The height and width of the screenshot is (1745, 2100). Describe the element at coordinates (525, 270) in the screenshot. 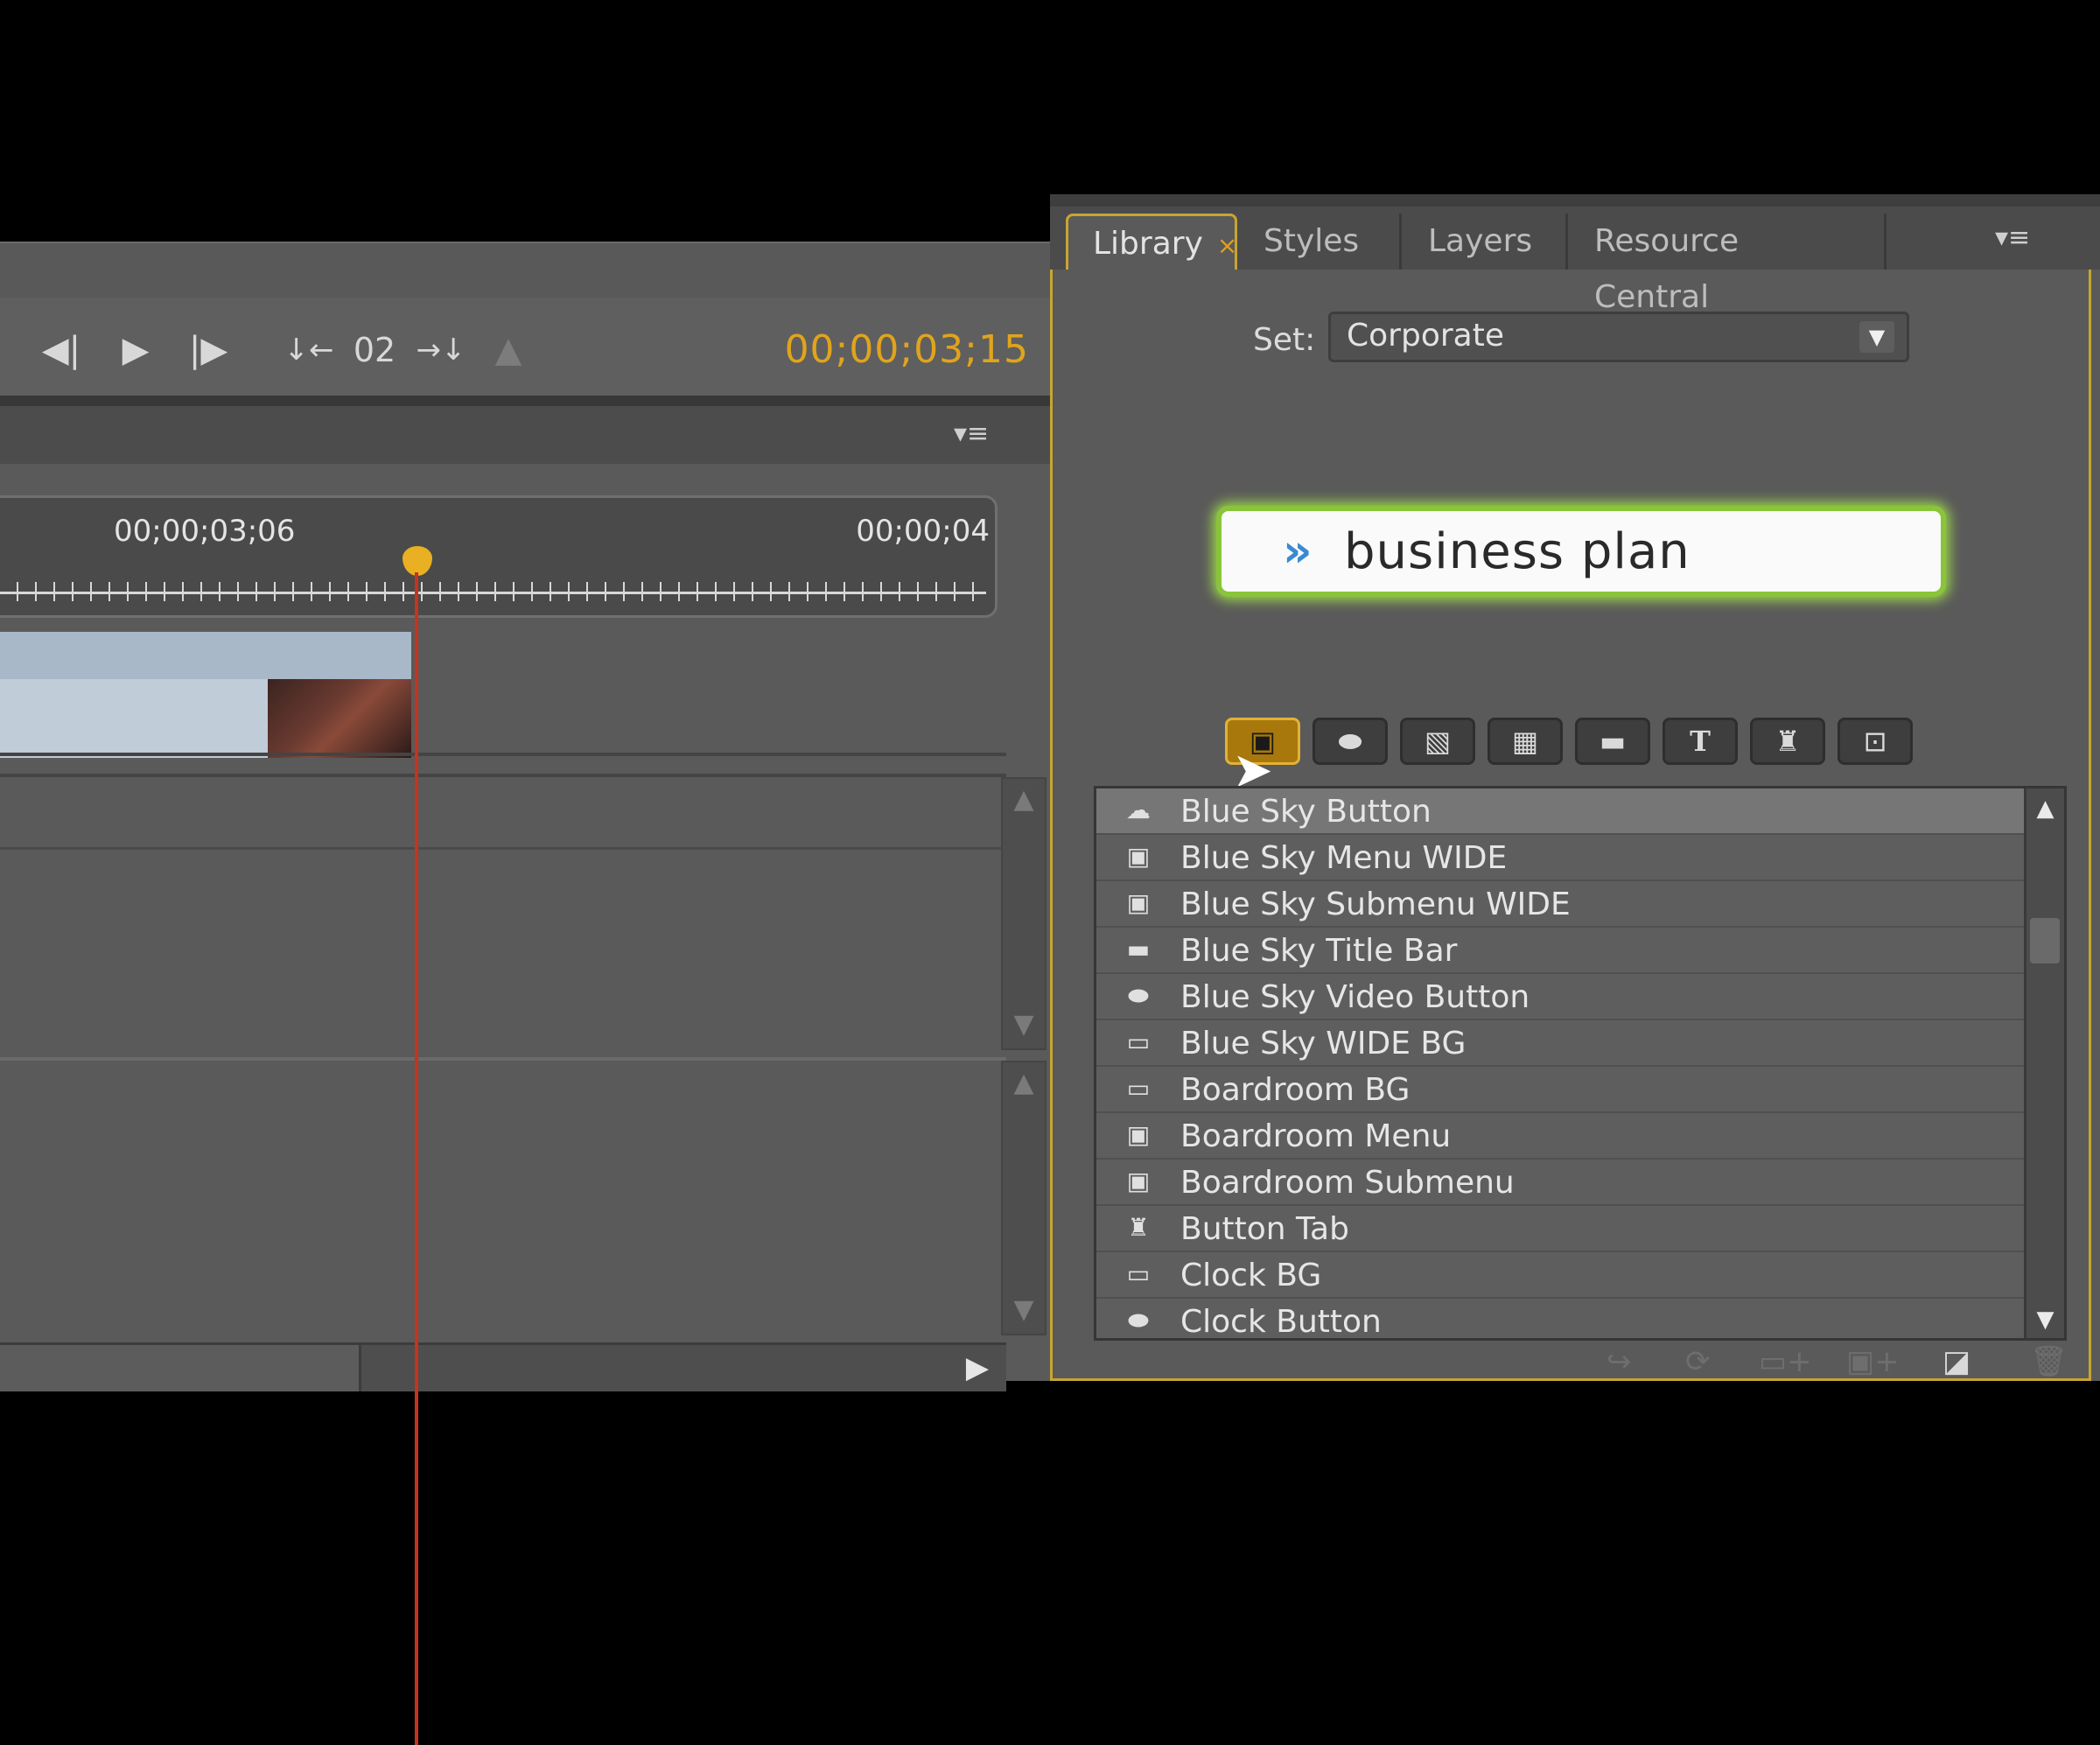

I see `monitor-header-strip` at that location.